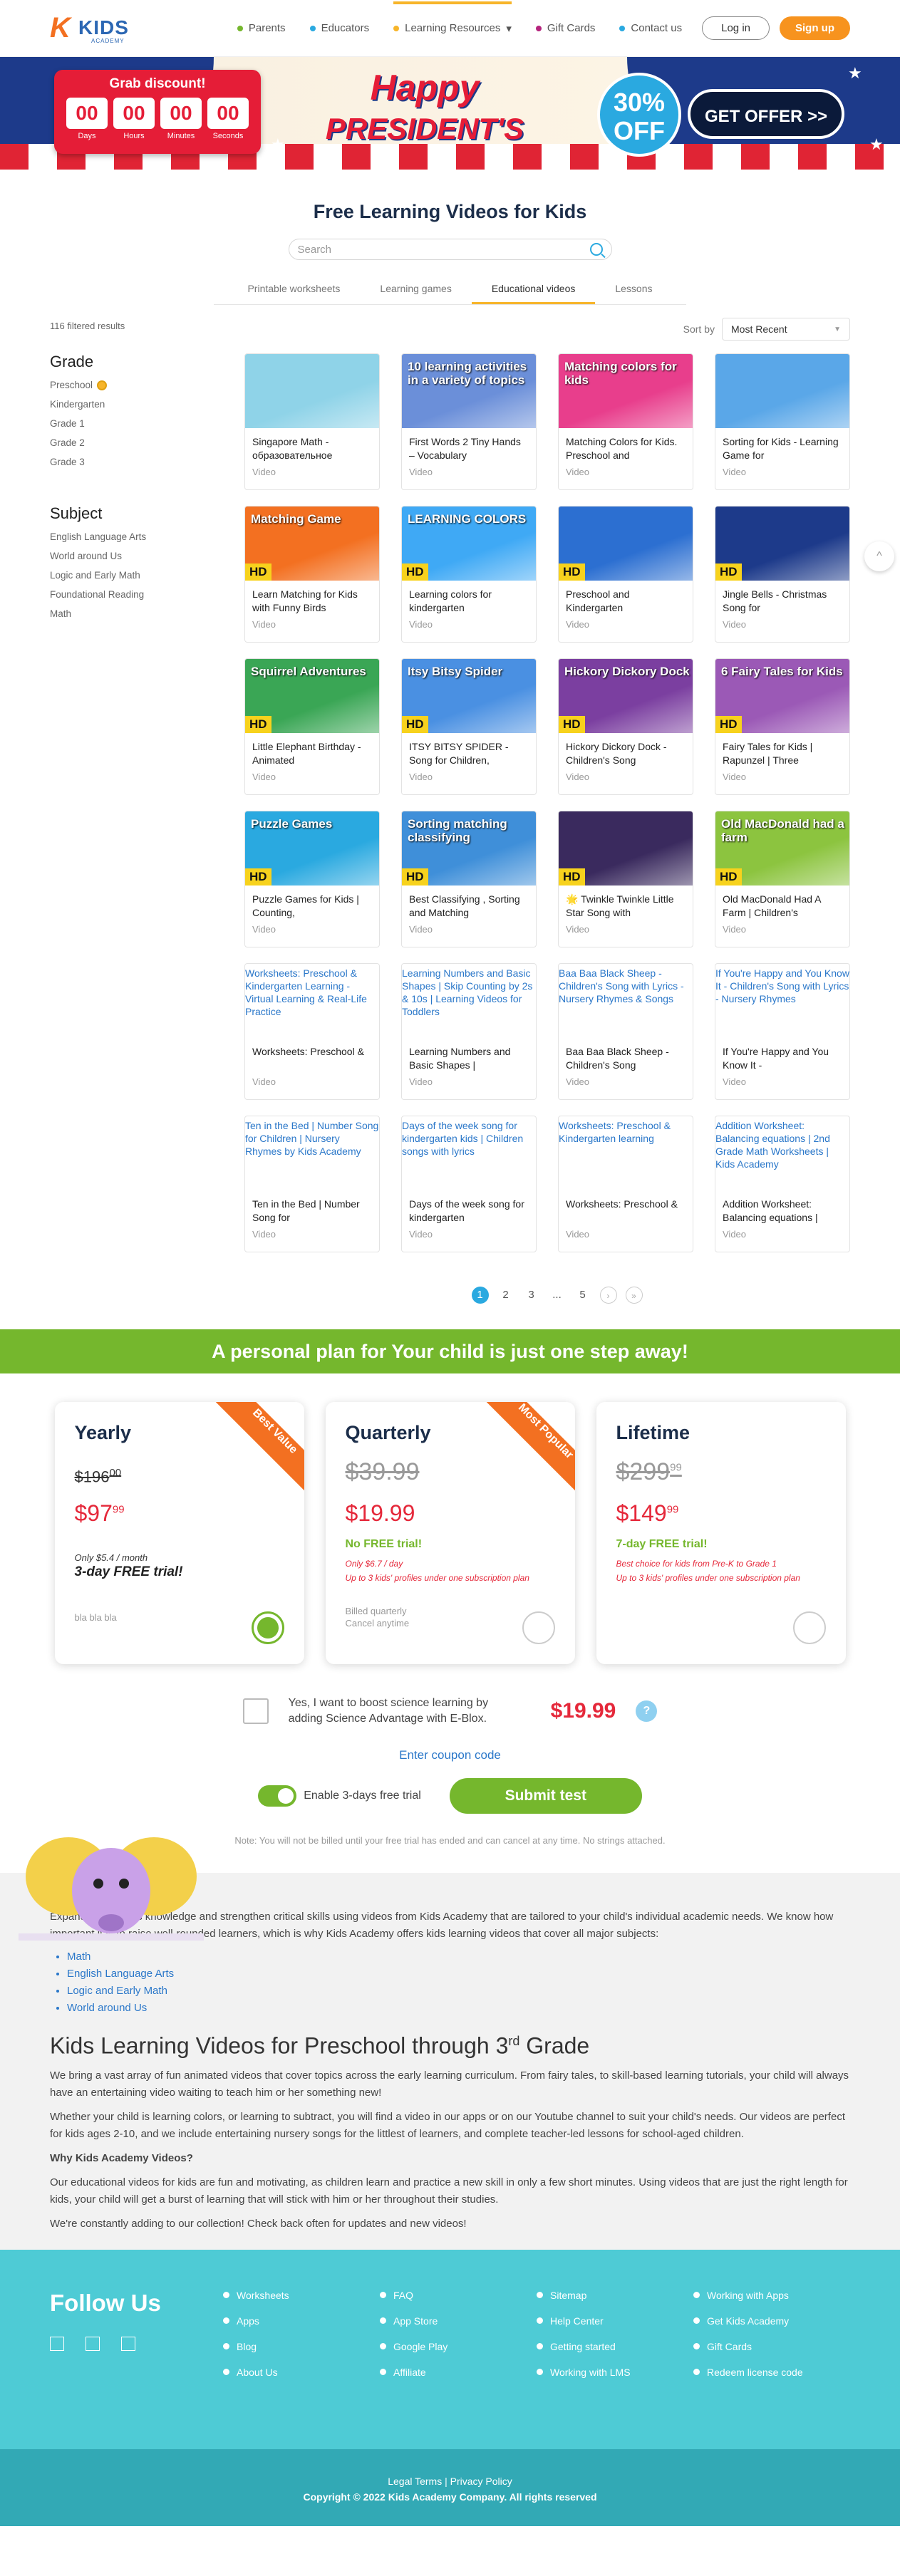 The width and height of the screenshot is (900, 2576). I want to click on youtube-icon, so click(128, 2343).